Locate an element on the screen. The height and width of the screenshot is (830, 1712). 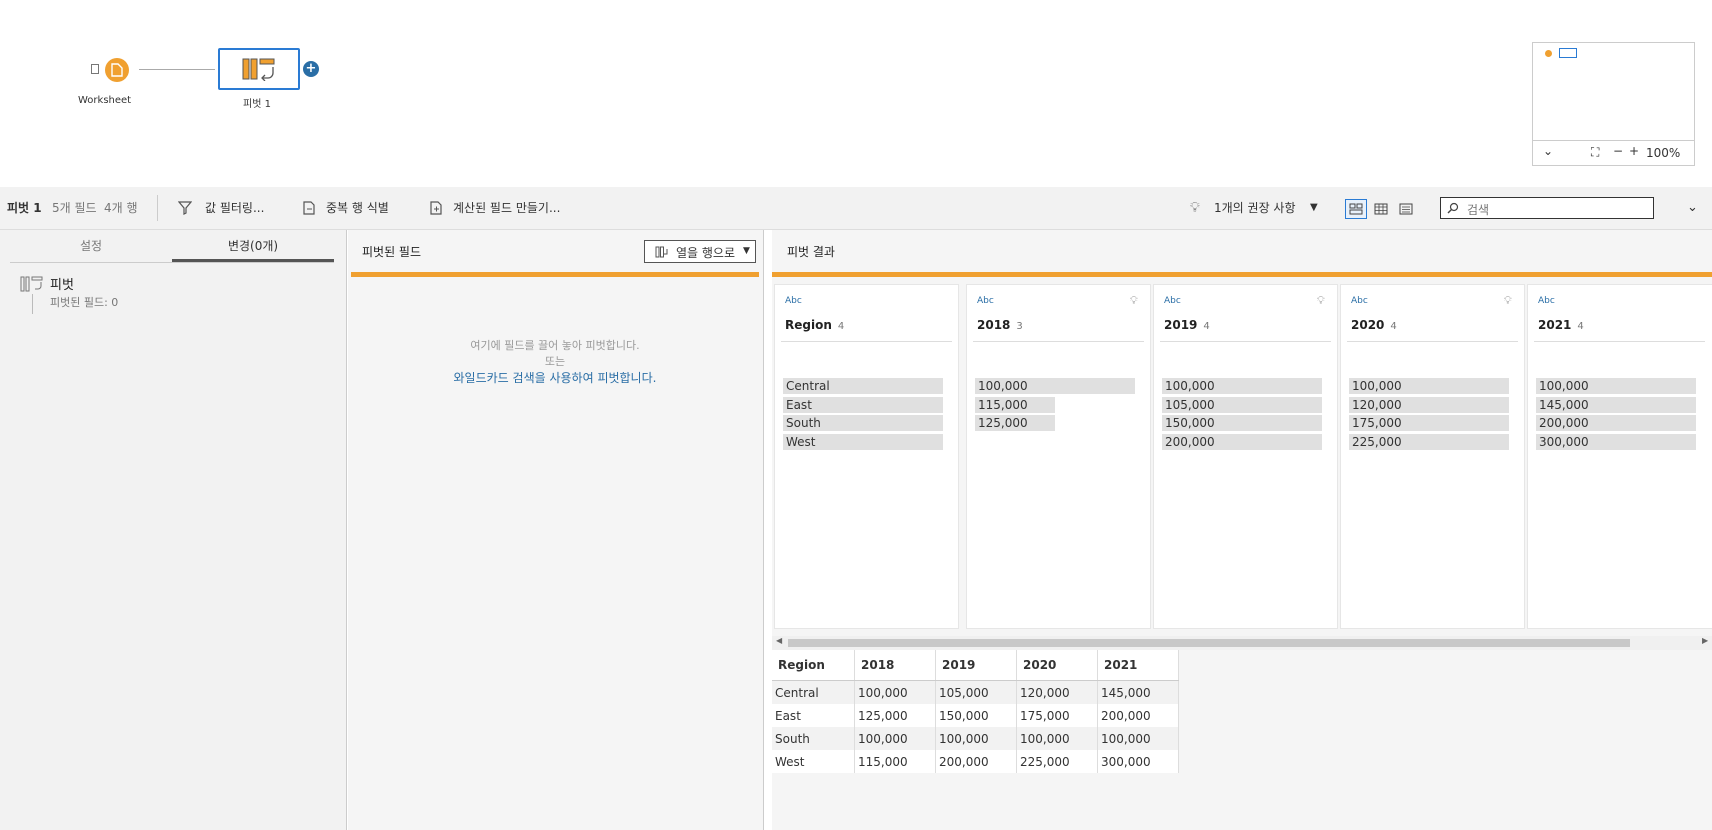
field-name: Region 4 is located at coordinates (814, 325).